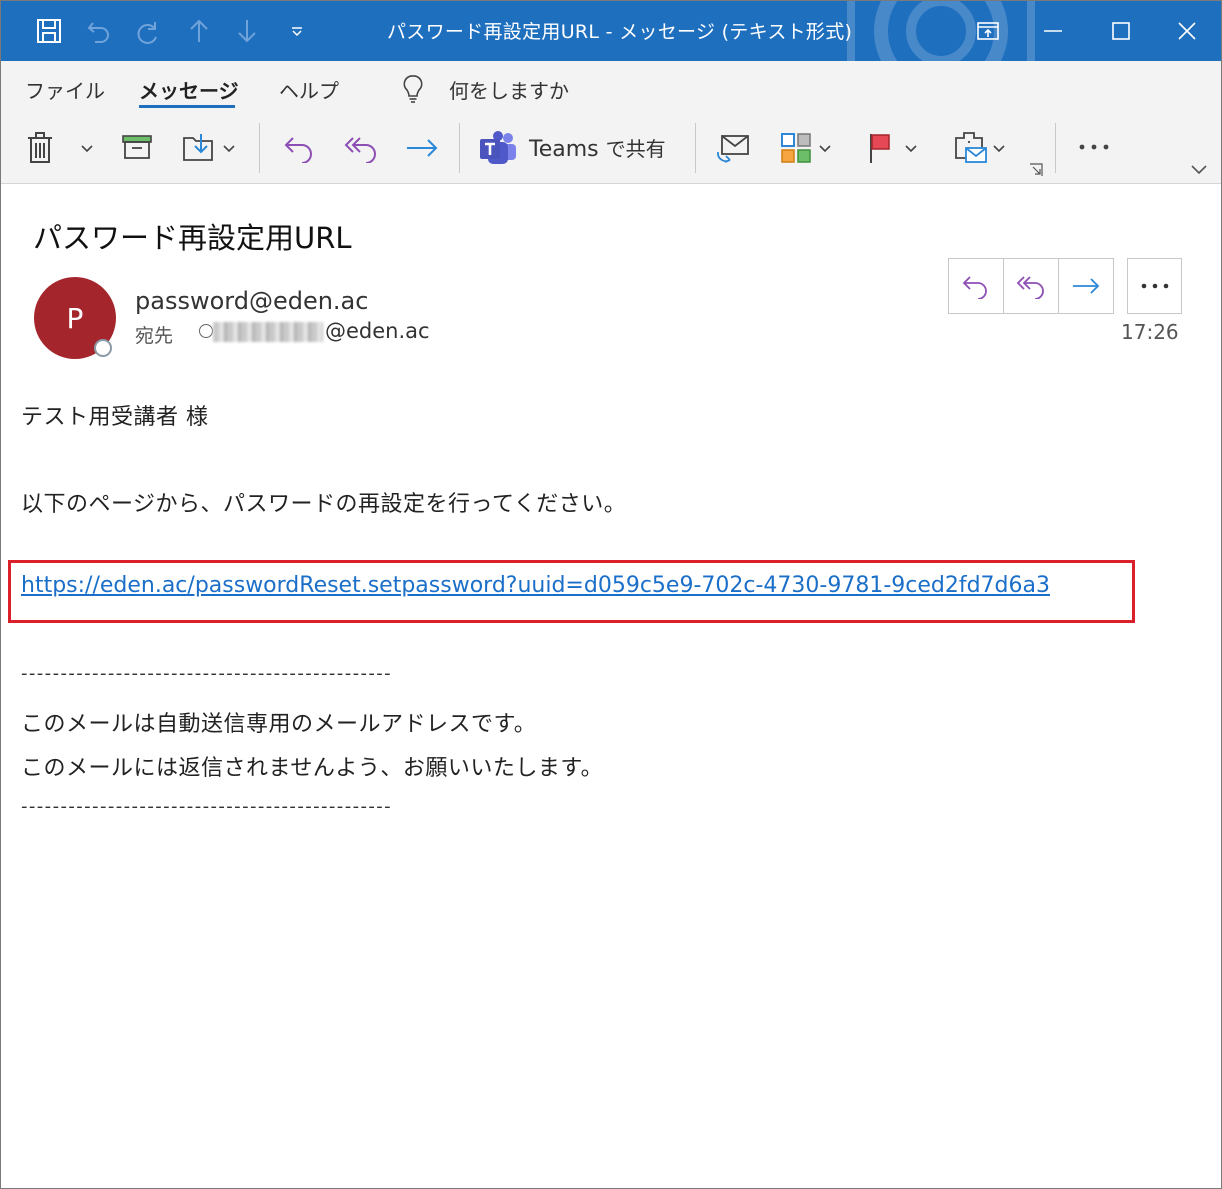 The height and width of the screenshot is (1189, 1222). What do you see at coordinates (192, 238) in the screenshot?
I see `message-subject: パスワード再設定用URL` at bounding box center [192, 238].